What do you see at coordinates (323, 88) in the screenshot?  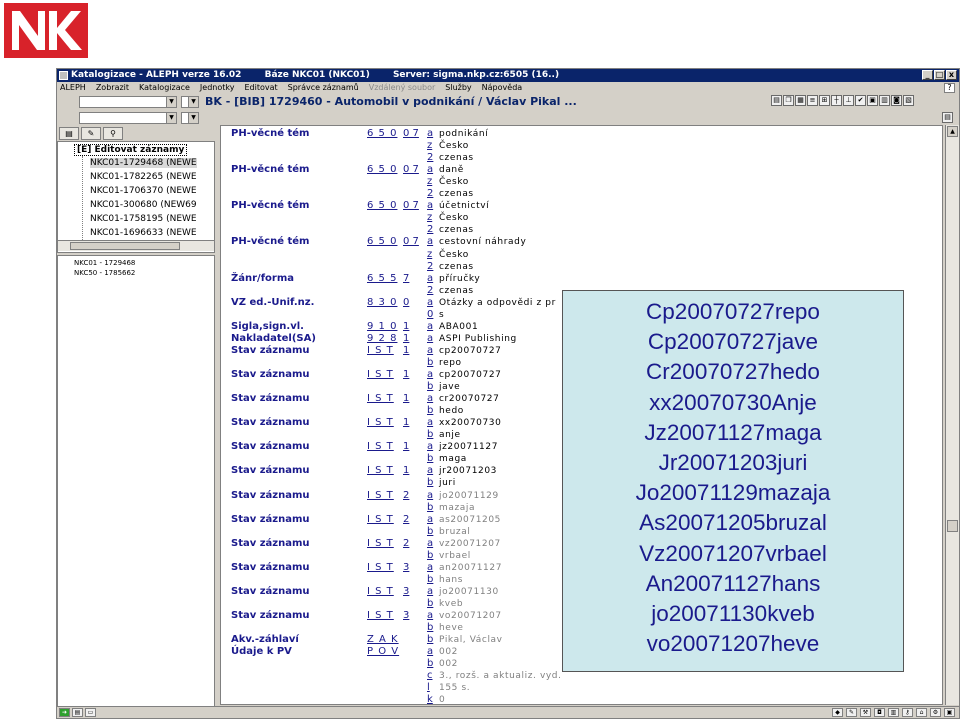 I see `menu-spravce: Správce záznamů` at bounding box center [323, 88].